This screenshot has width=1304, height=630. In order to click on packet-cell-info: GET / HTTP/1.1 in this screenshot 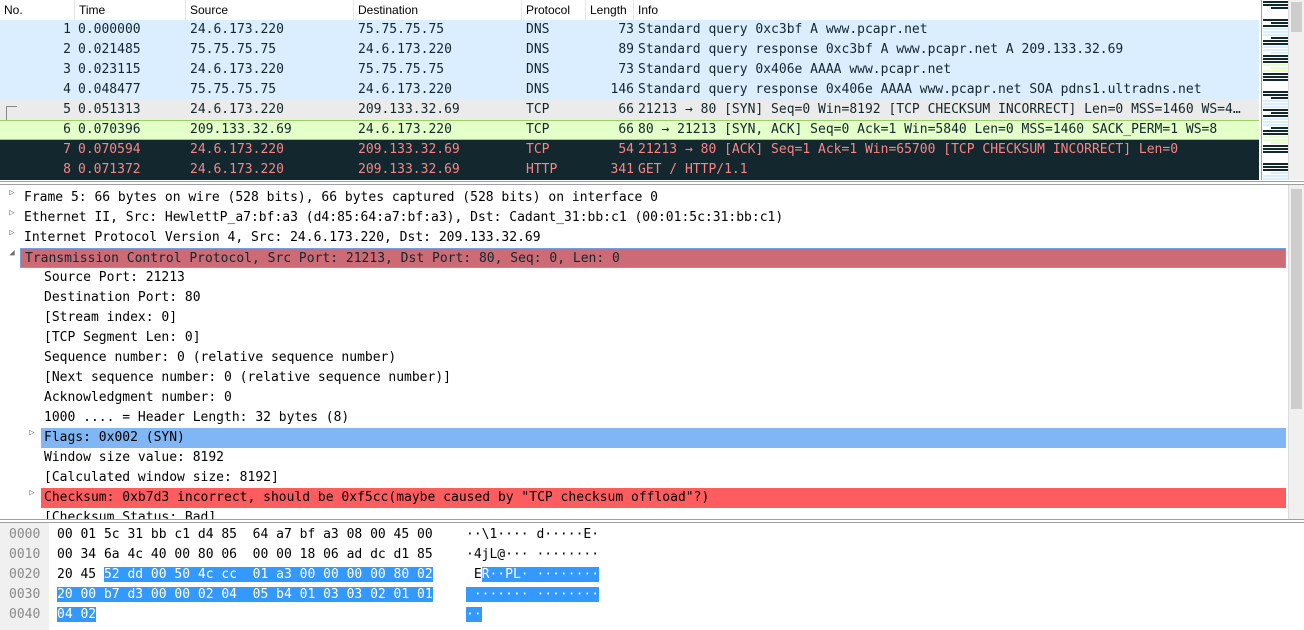, I will do `click(693, 169)`.